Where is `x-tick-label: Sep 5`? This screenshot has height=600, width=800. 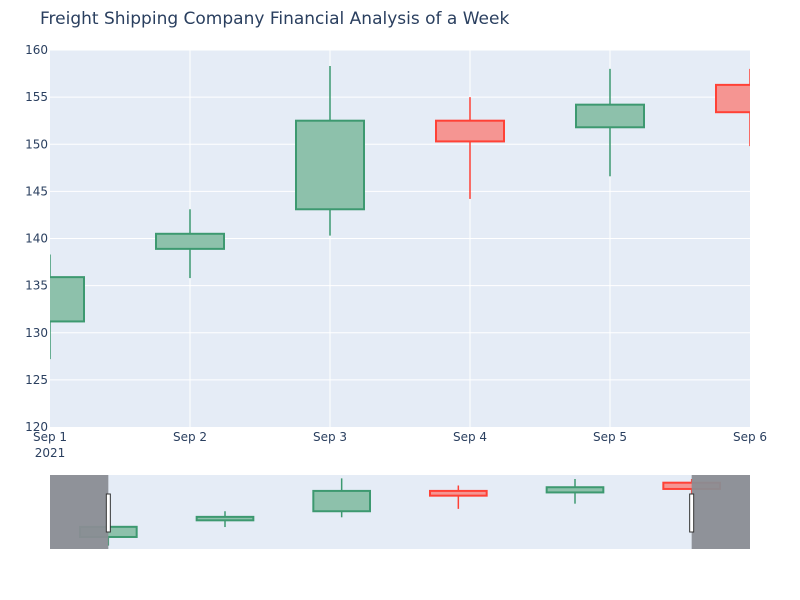
x-tick-label: Sep 5 is located at coordinates (610, 437).